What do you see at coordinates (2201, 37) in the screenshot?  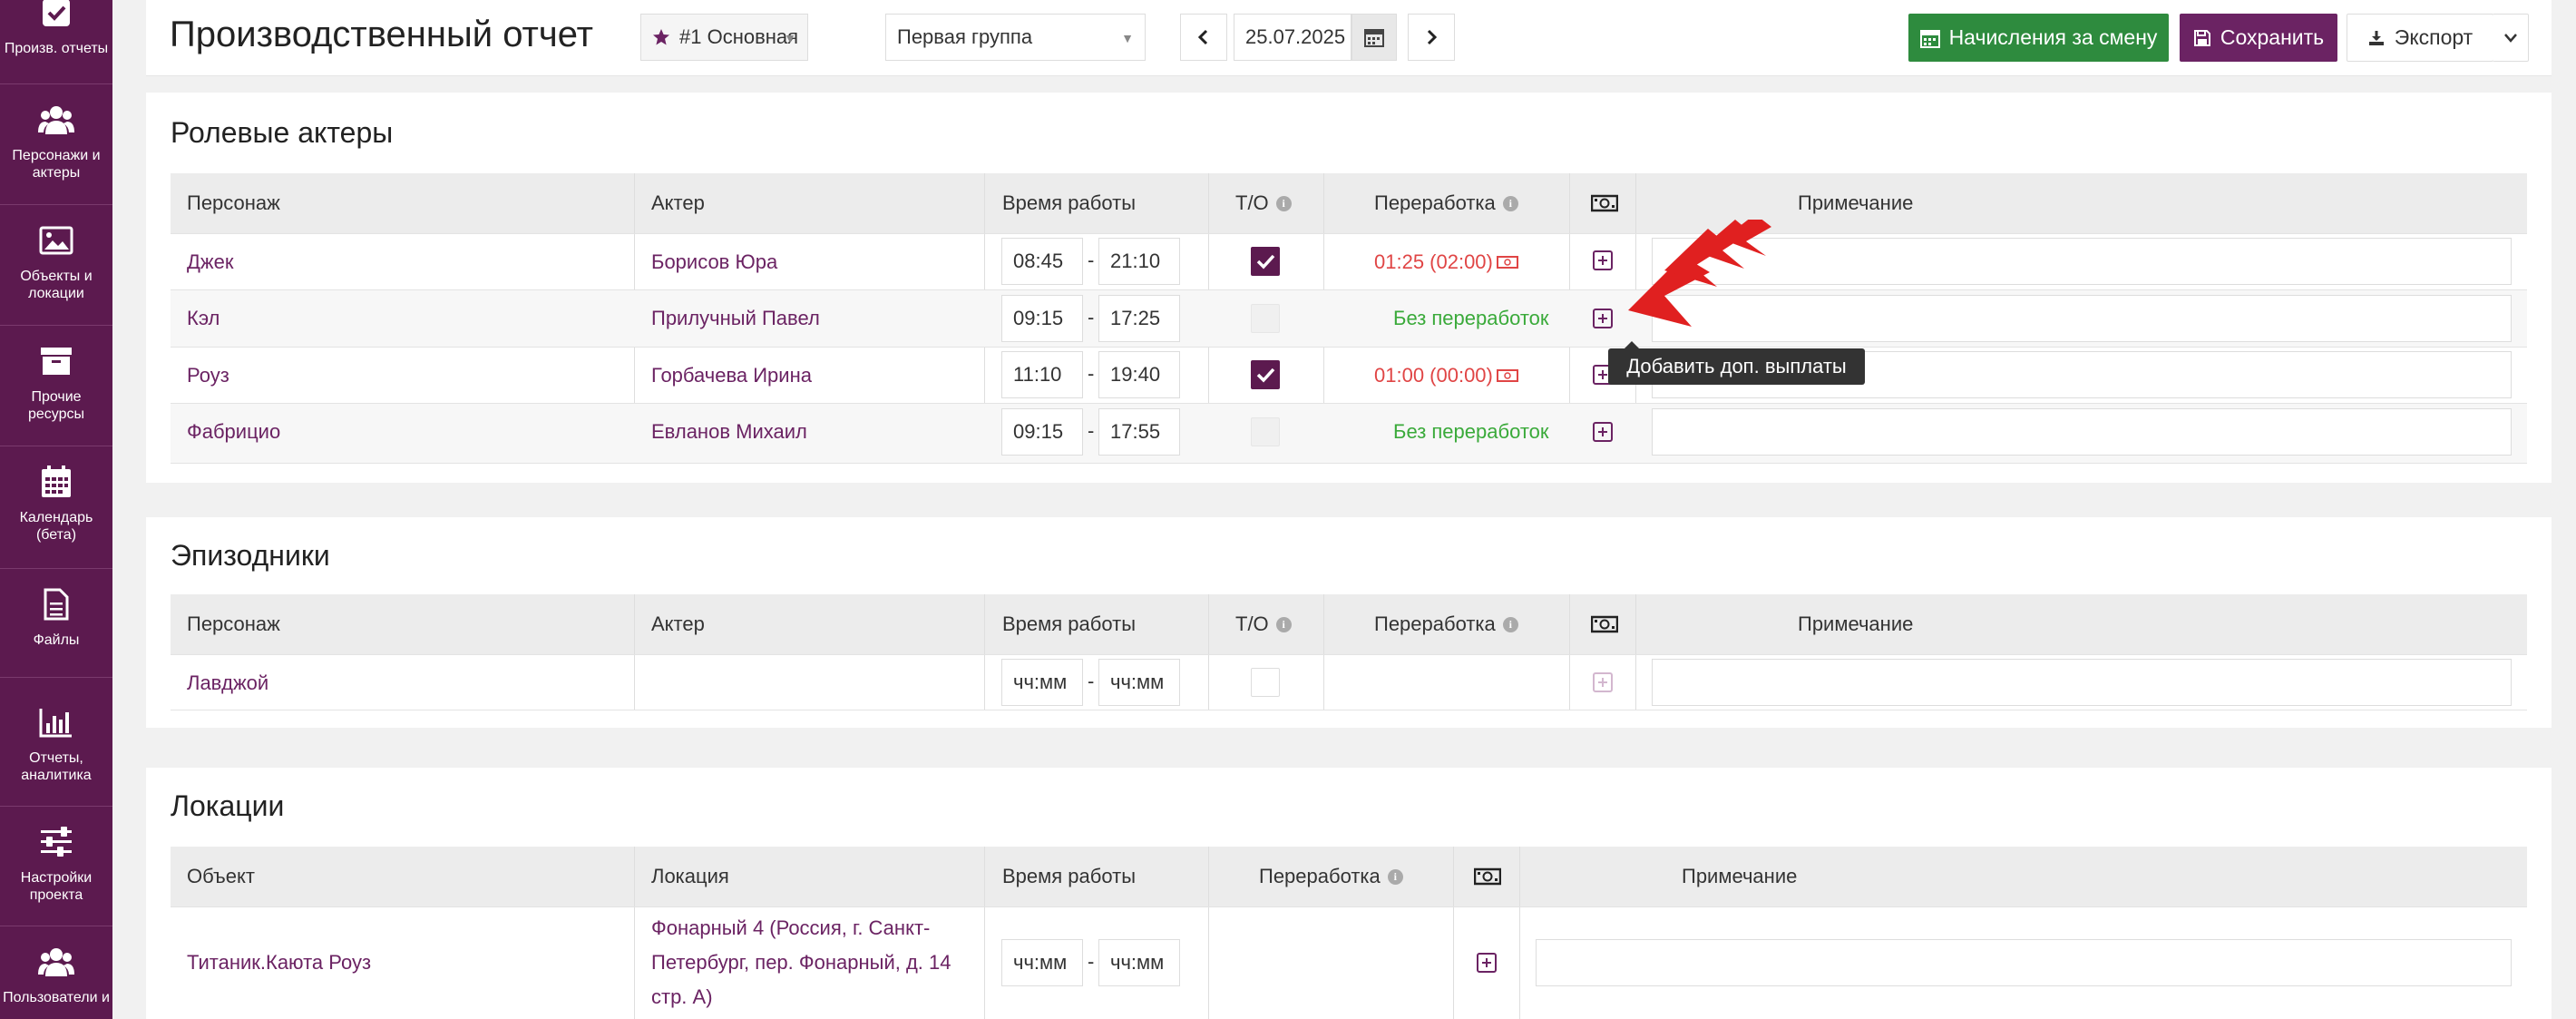 I see `save-icon` at bounding box center [2201, 37].